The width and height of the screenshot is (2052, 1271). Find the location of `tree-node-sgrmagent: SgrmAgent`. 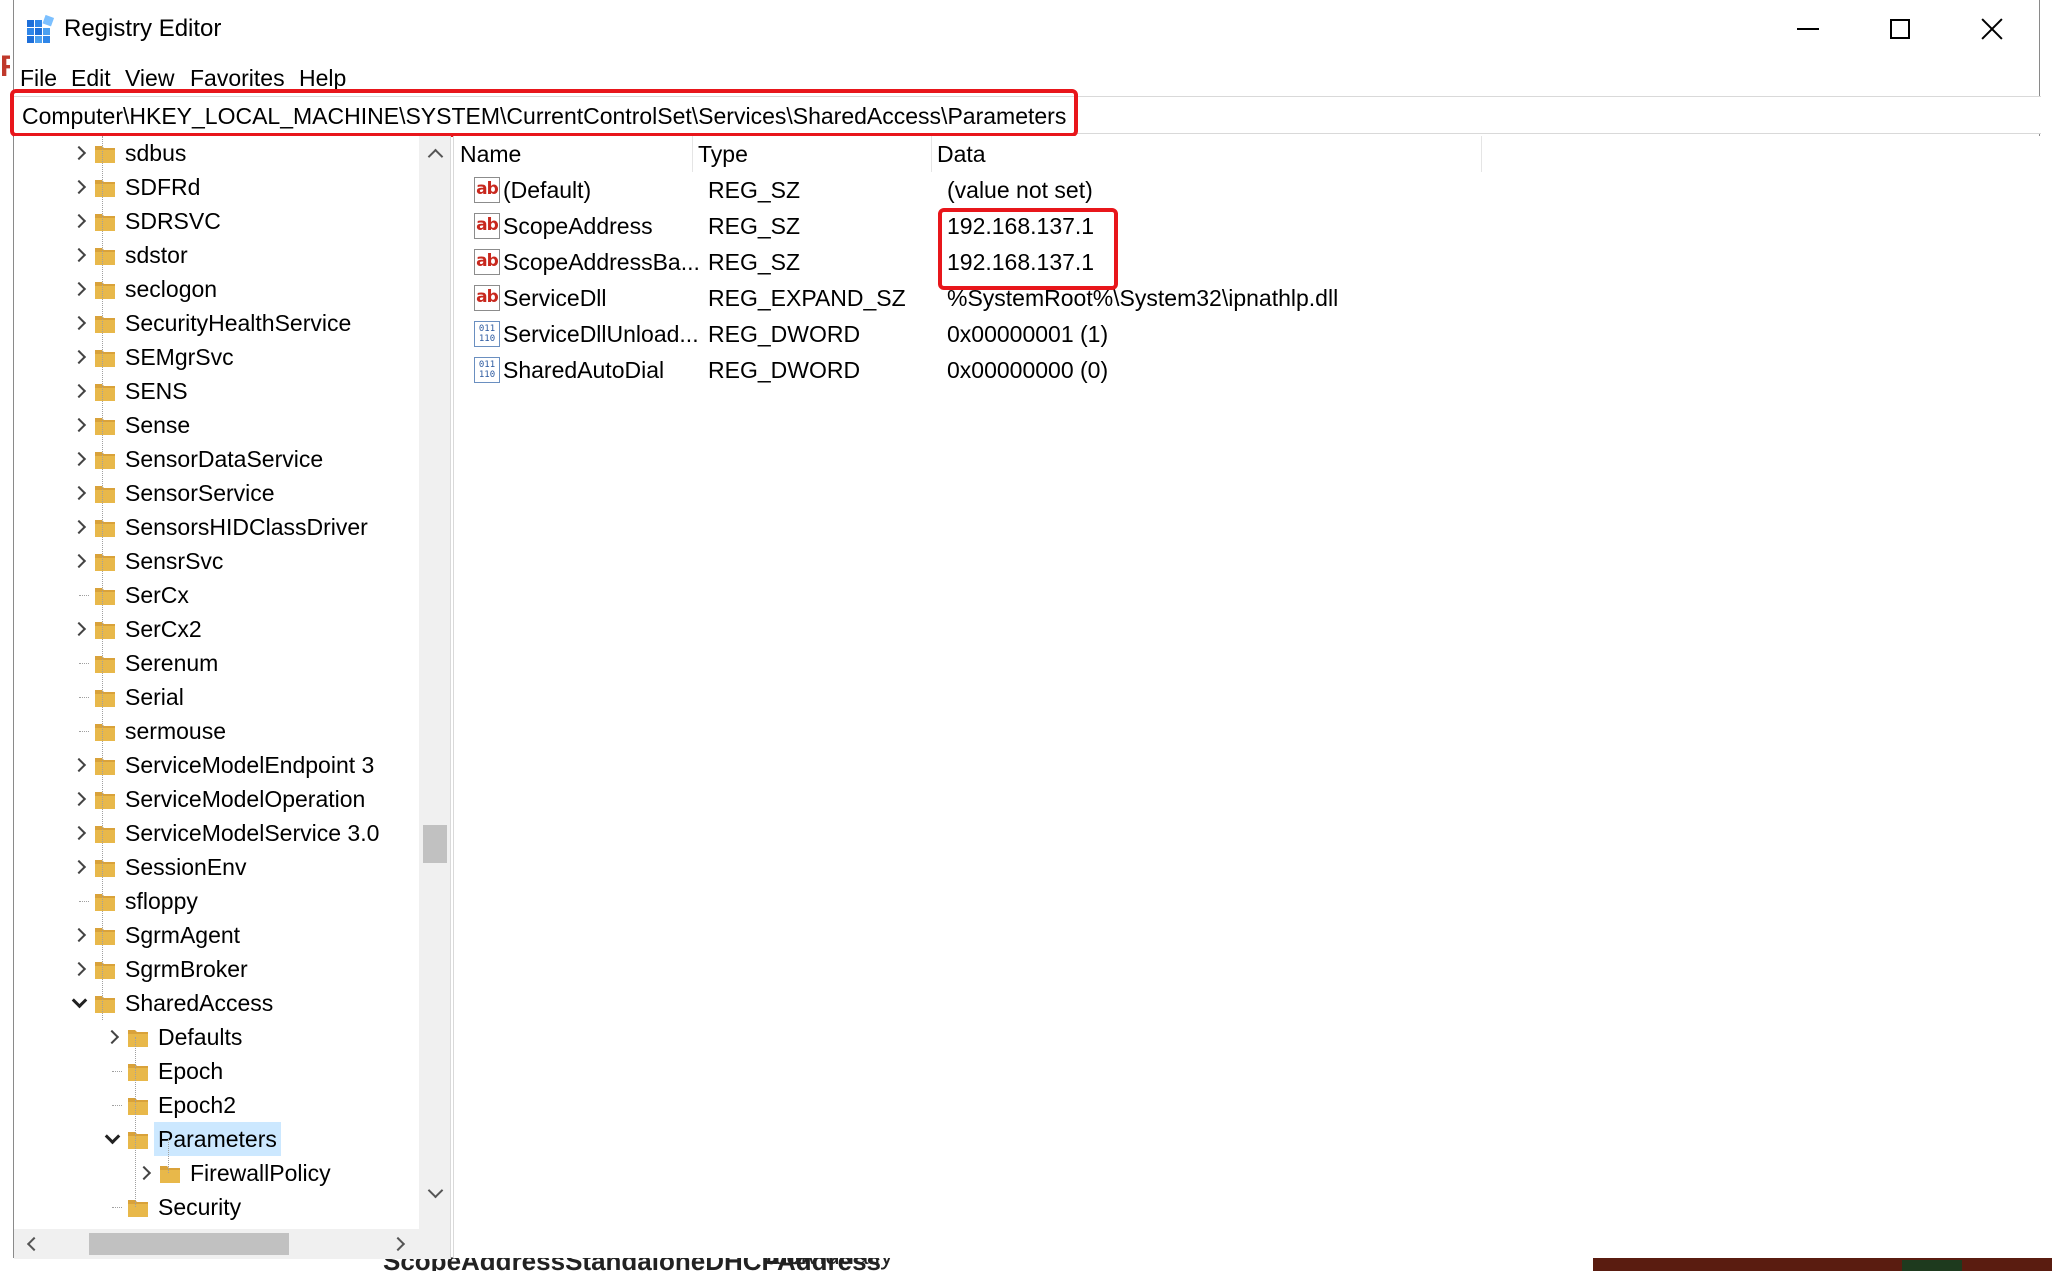

tree-node-sgrmagent: SgrmAgent is located at coordinates (216, 935).